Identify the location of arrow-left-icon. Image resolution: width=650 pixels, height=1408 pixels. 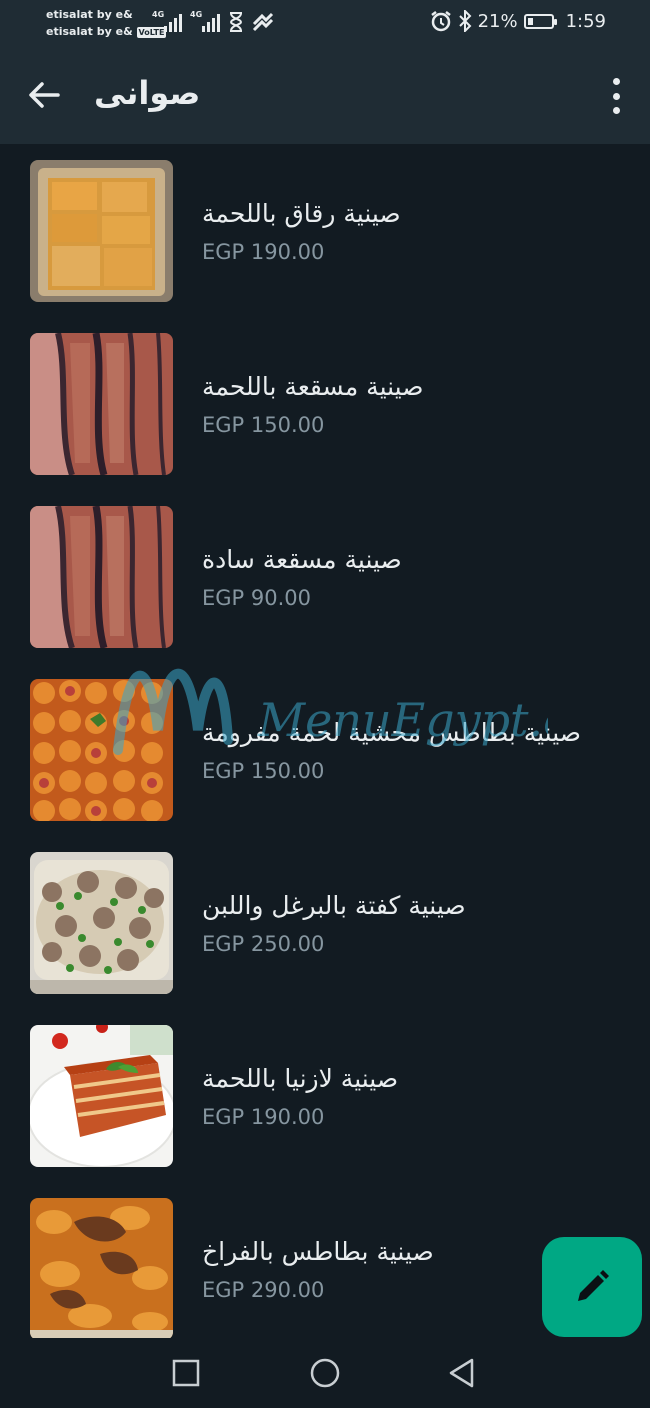
(44, 96).